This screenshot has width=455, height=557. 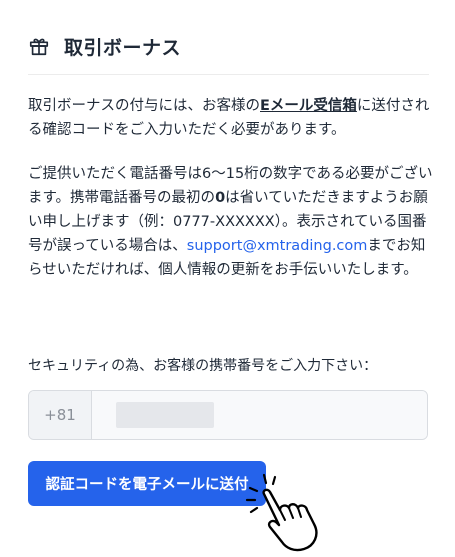 What do you see at coordinates (147, 483) in the screenshot?
I see `send-code-button: 認証コードを電子メールに送付` at bounding box center [147, 483].